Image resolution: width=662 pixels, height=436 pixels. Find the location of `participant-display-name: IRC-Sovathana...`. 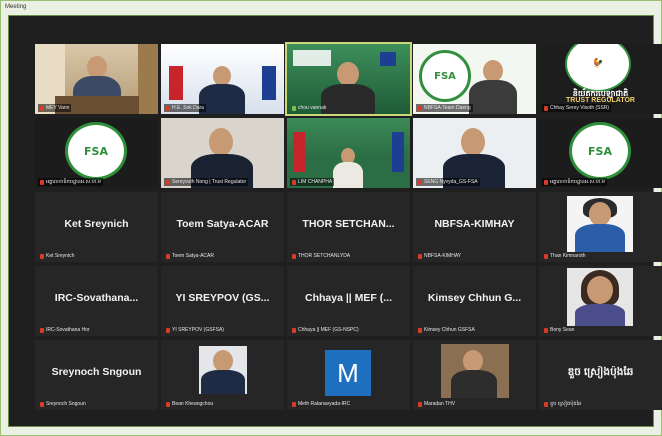

participant-display-name: IRC-Sovathana... is located at coordinates (96, 298).